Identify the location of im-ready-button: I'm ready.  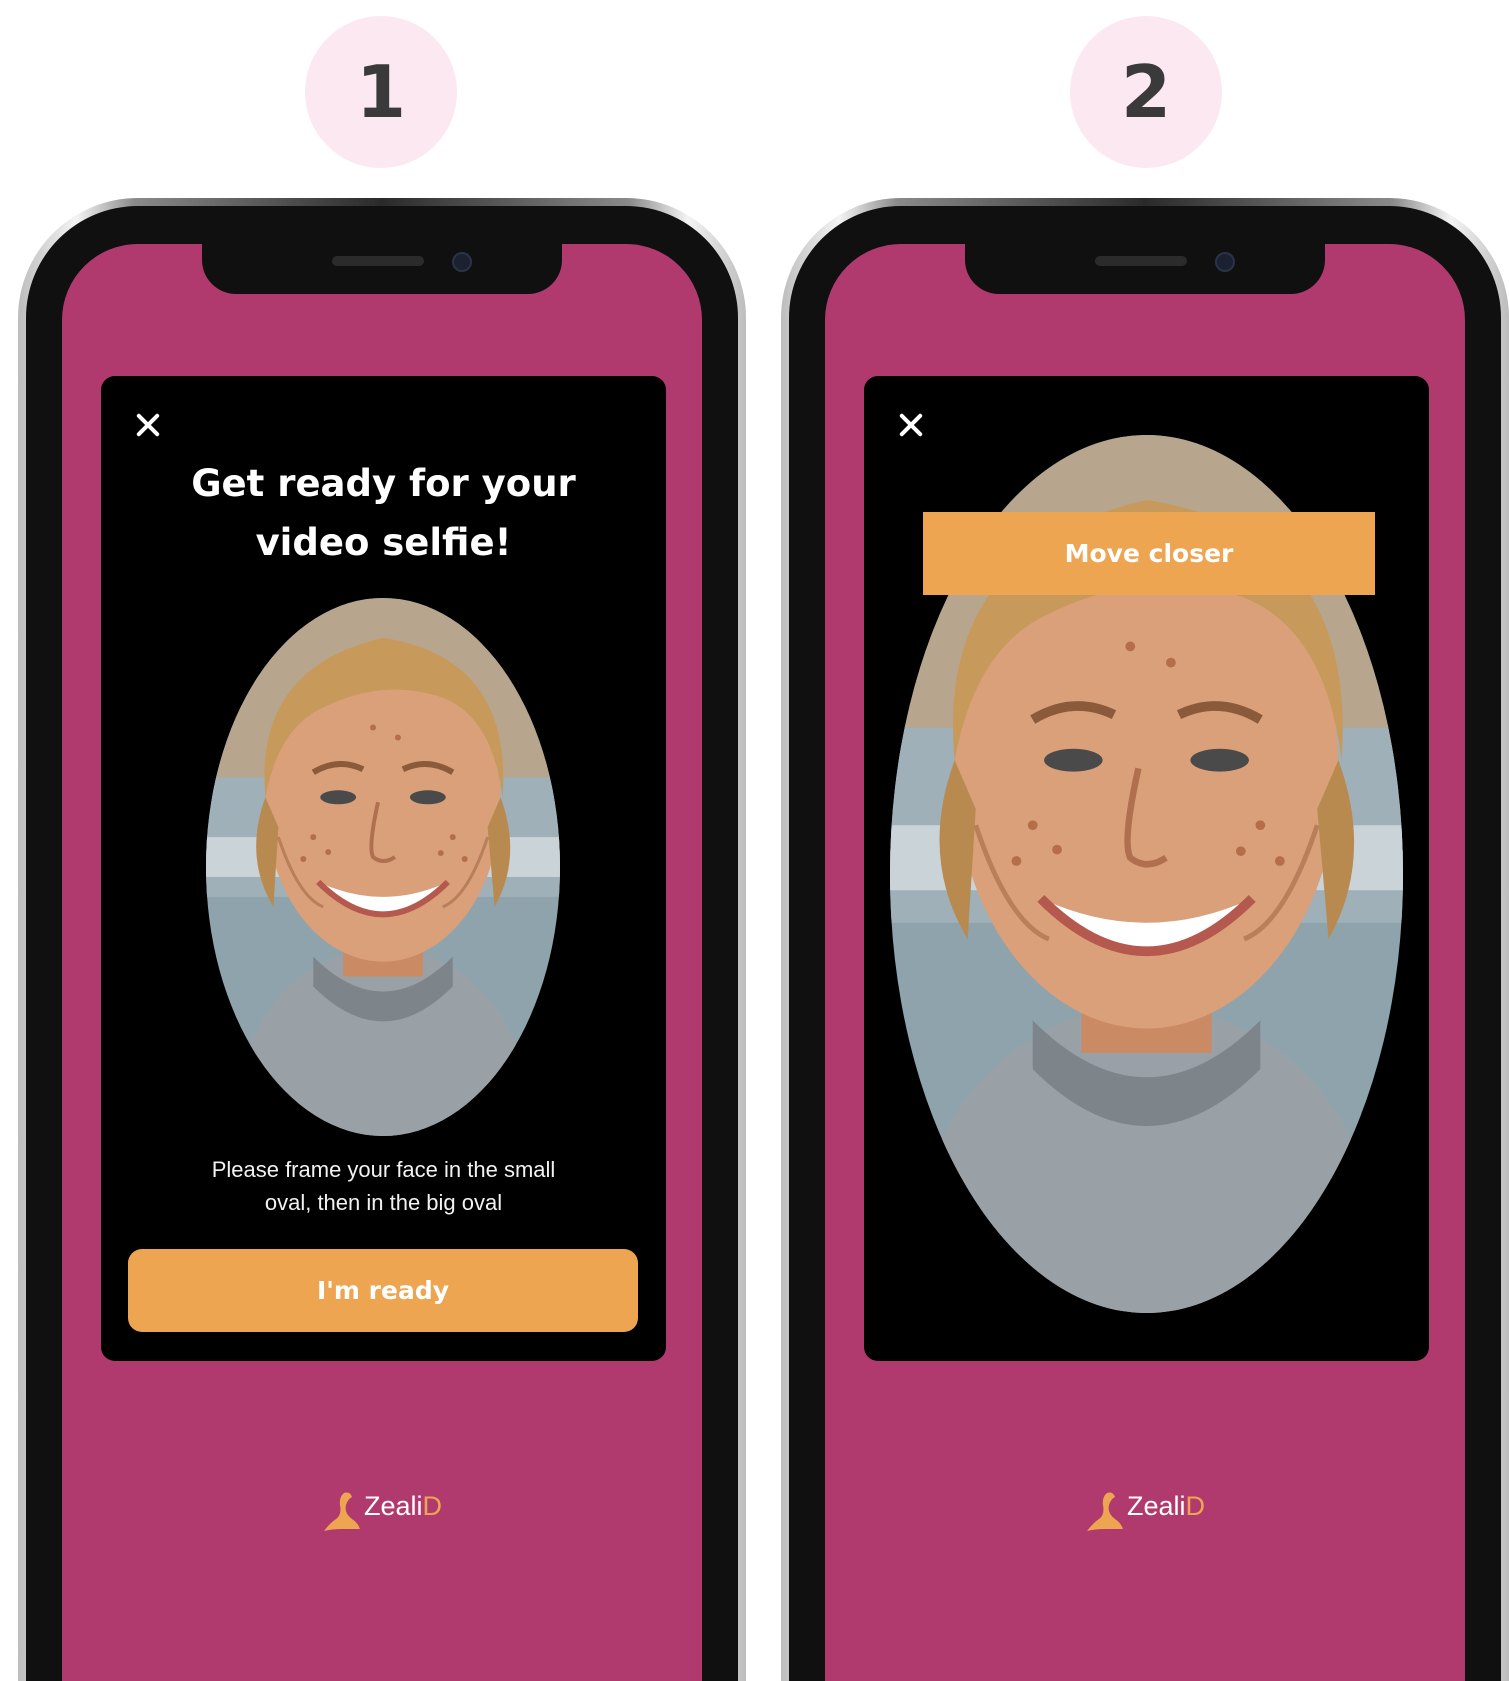
(383, 1290).